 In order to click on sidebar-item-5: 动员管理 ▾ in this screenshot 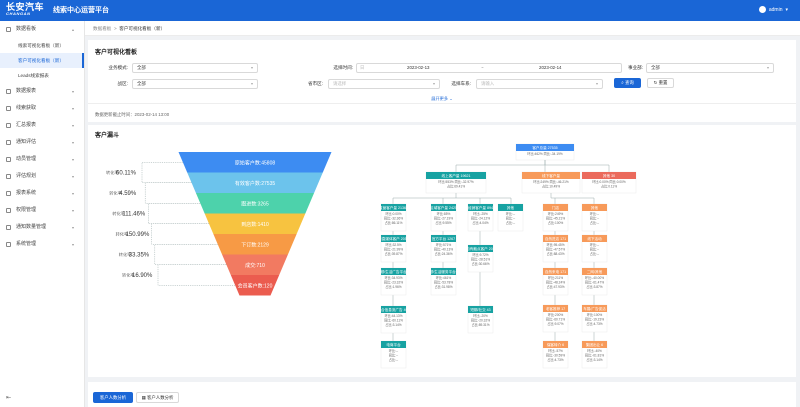, I will do `click(42, 159)`.